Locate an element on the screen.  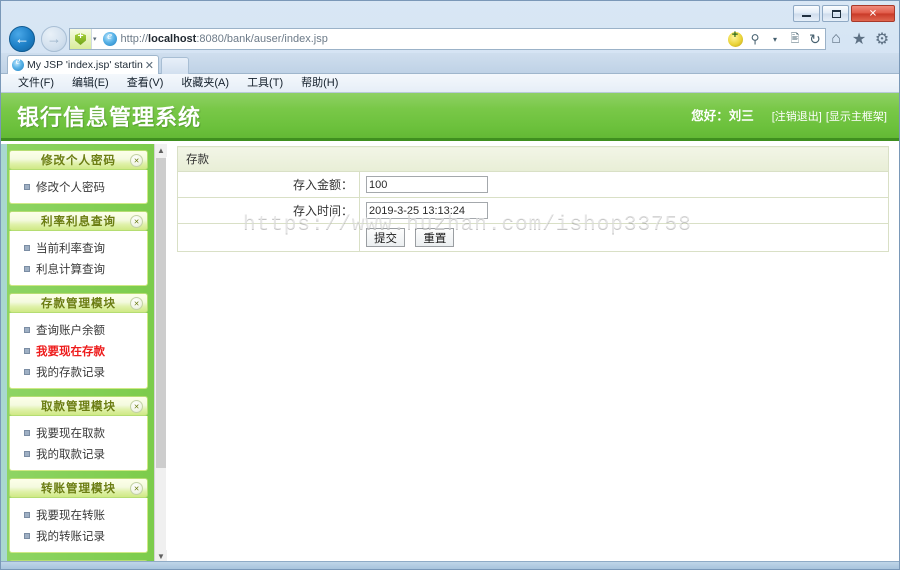
sidebar-group-password: 修改个人密码 ✕ 修改个人密码 is located at coordinates (78, 177).